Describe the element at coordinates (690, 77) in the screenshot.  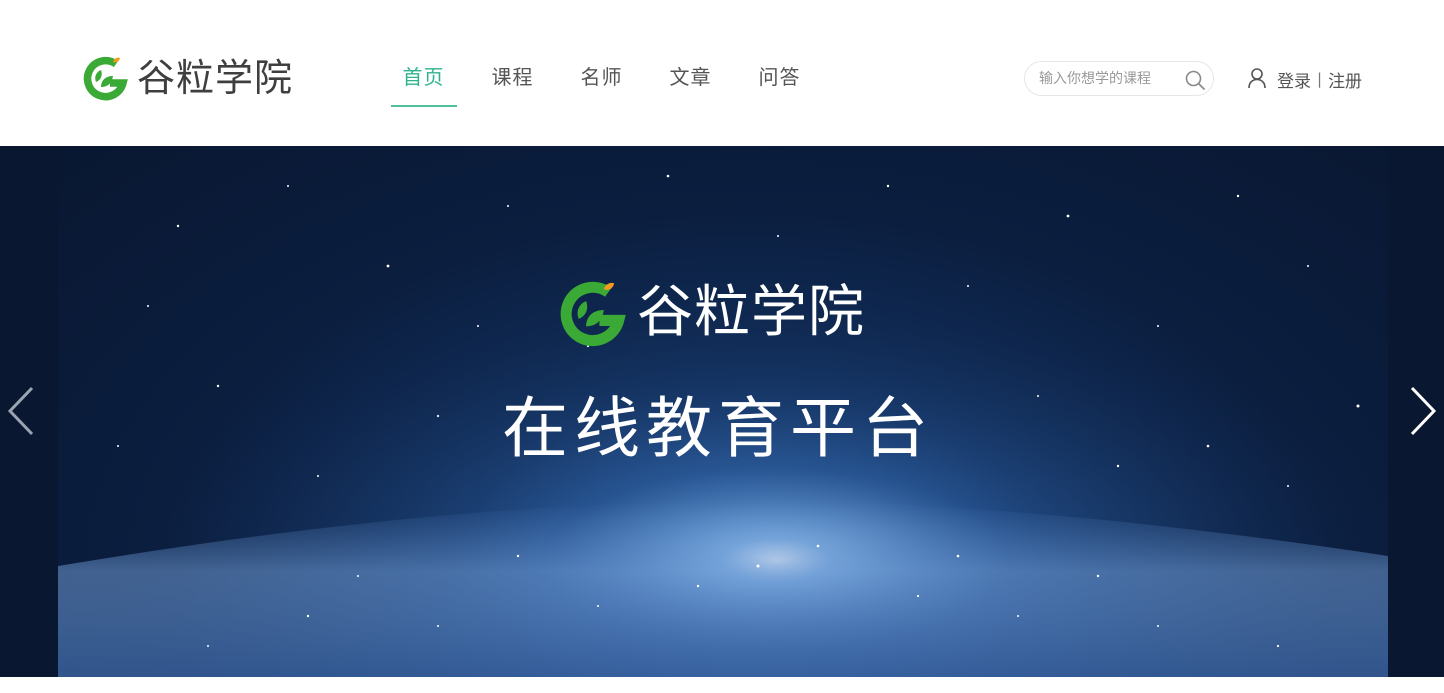
I see `nav-item-label: 文章` at that location.